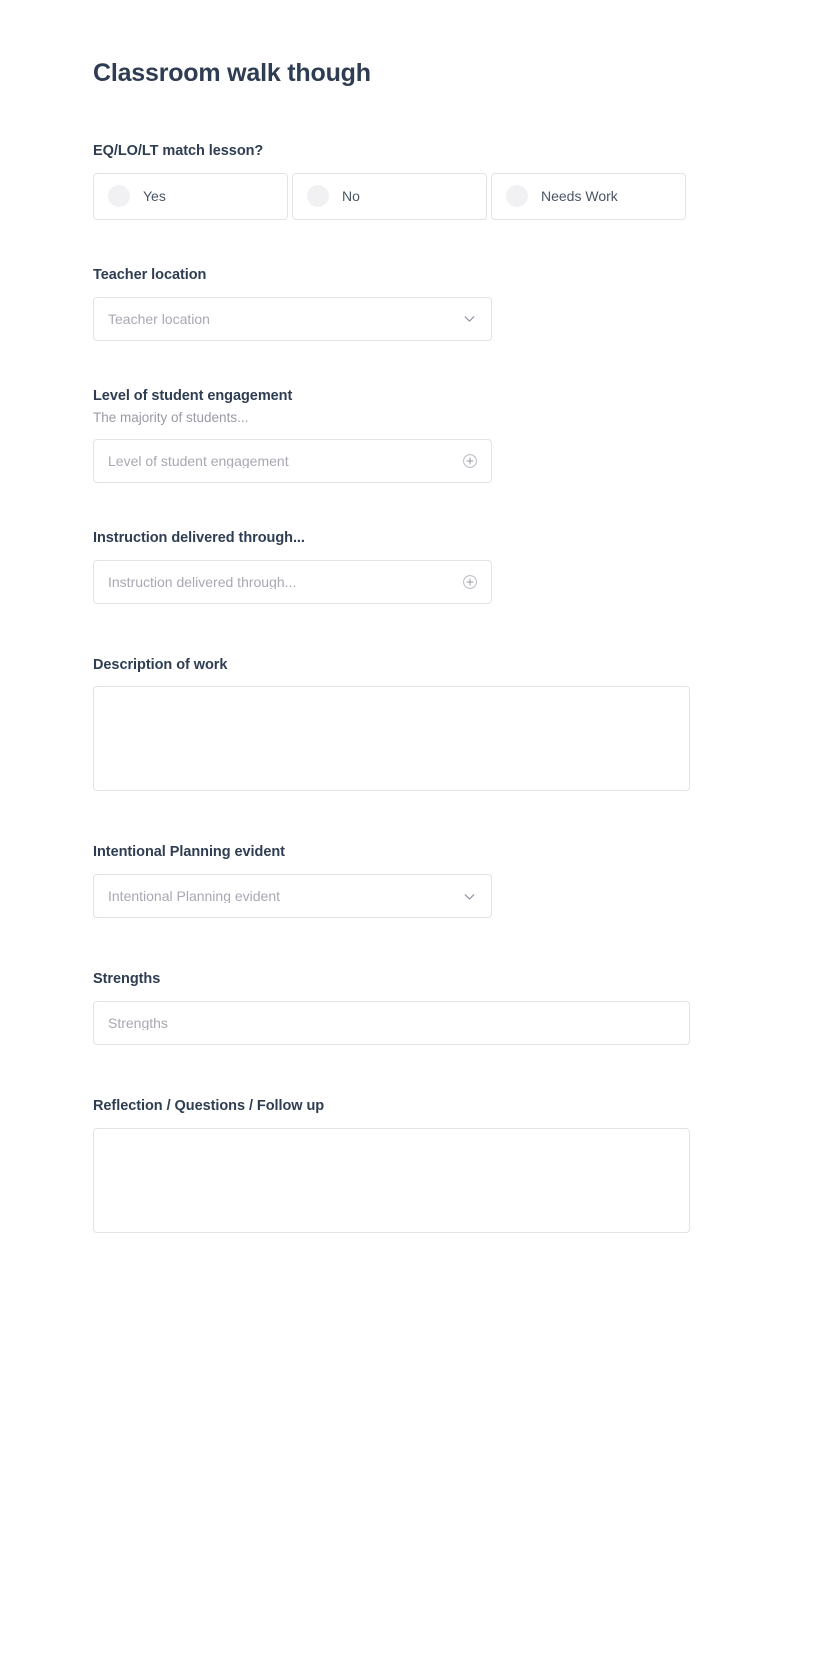 This screenshot has width=840, height=1680. Describe the element at coordinates (292, 318) in the screenshot. I see `teacher-location-select: Teacher location` at that location.